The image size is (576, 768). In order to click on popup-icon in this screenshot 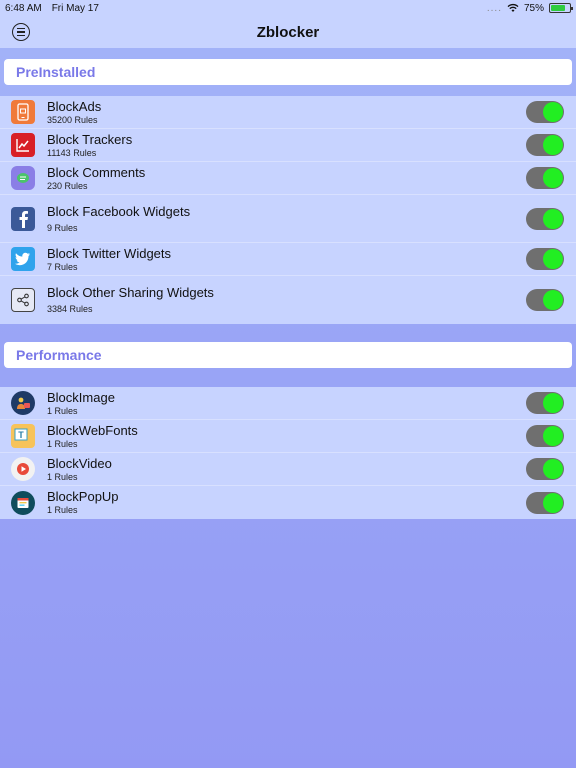, I will do `click(23, 502)`.